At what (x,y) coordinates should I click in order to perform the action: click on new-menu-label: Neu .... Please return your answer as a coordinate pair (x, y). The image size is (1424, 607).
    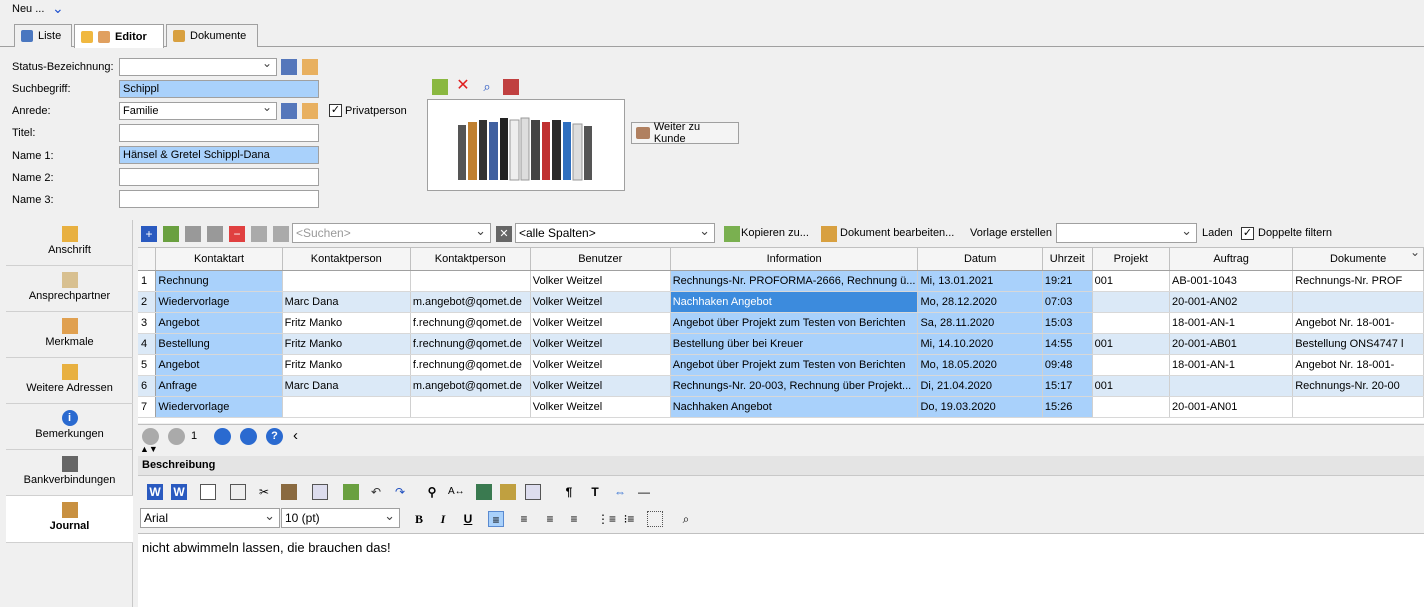
    Looking at the image, I should click on (28, 9).